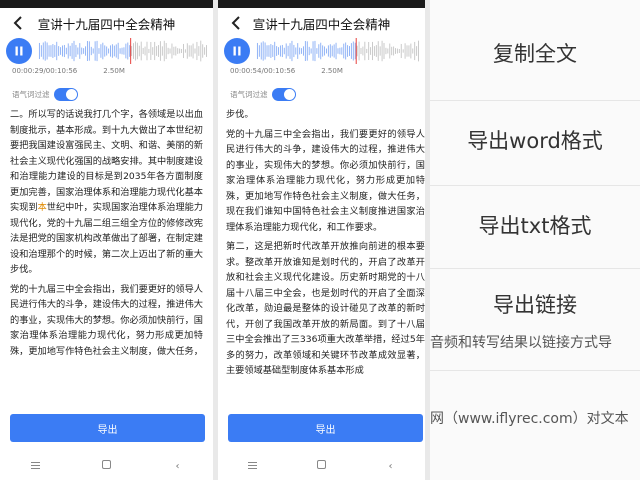  Describe the element at coordinates (240, 114) in the screenshot. I see `transcript-paragraph: 步伐。` at that location.